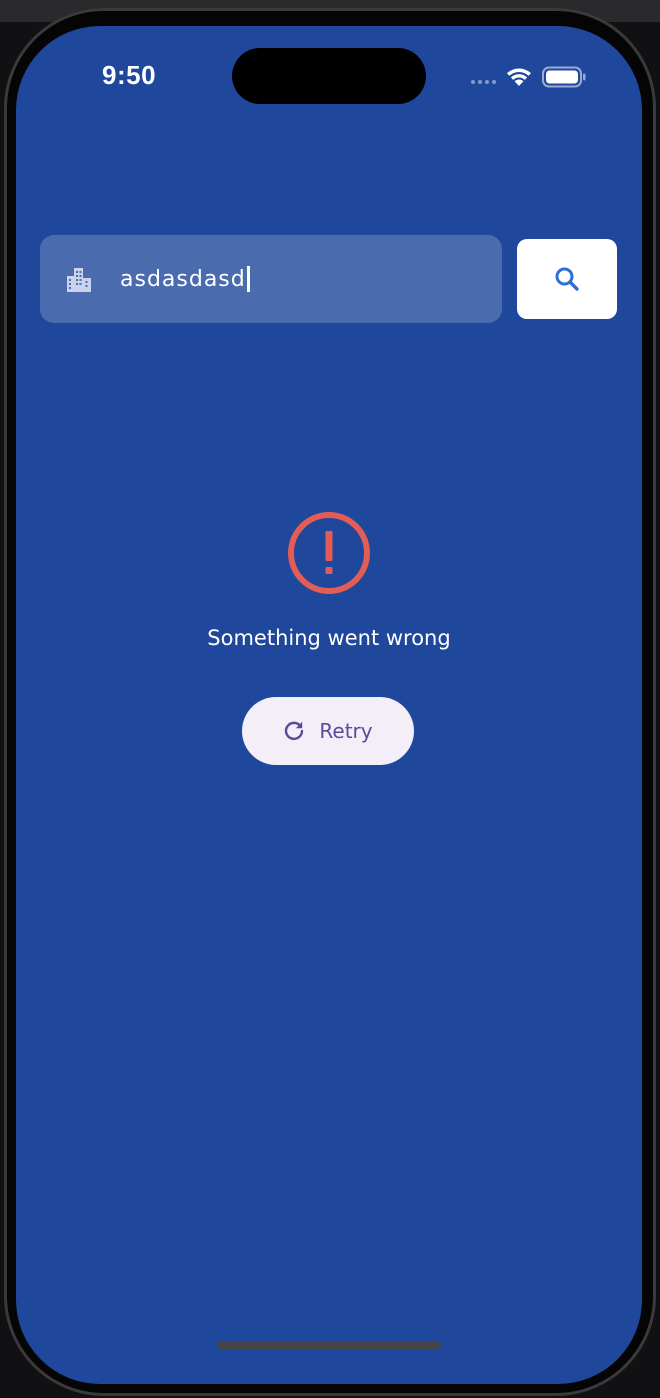 This screenshot has width=660, height=1398. I want to click on error-message: Something went wrong, so click(329, 638).